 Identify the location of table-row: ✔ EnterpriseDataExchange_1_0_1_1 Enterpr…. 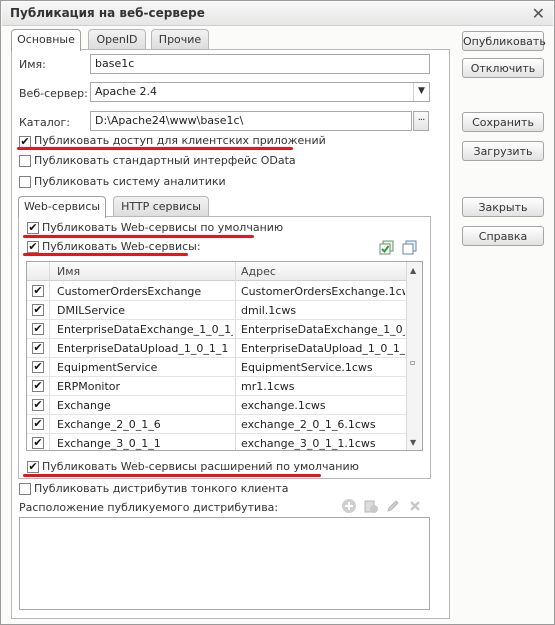
(217, 329).